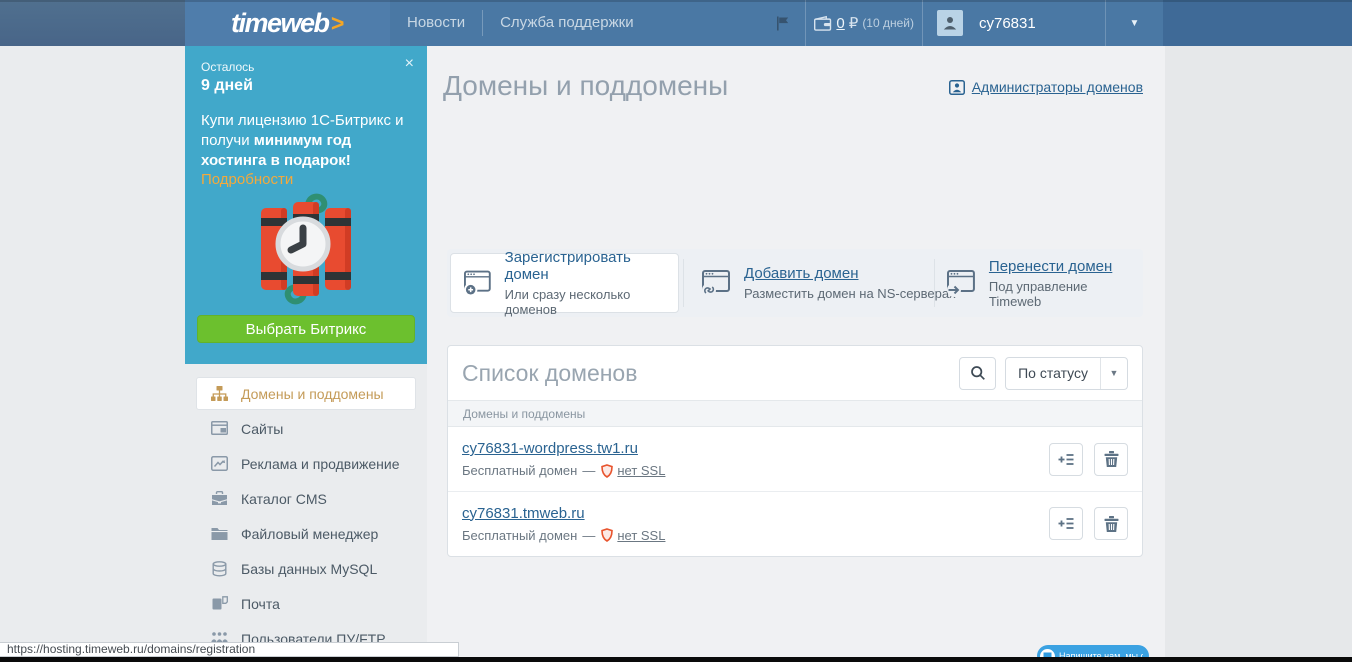 The height and width of the screenshot is (662, 1352). Describe the element at coordinates (227, 85) in the screenshot. I see `promo-remaining-value: 9 дней` at that location.